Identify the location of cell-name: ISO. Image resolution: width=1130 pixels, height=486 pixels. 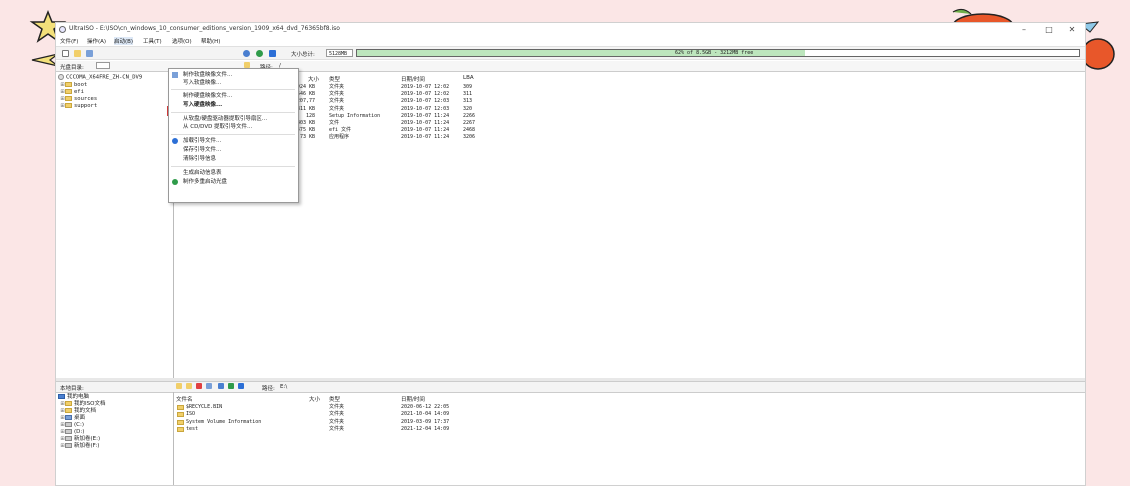
(191, 414).